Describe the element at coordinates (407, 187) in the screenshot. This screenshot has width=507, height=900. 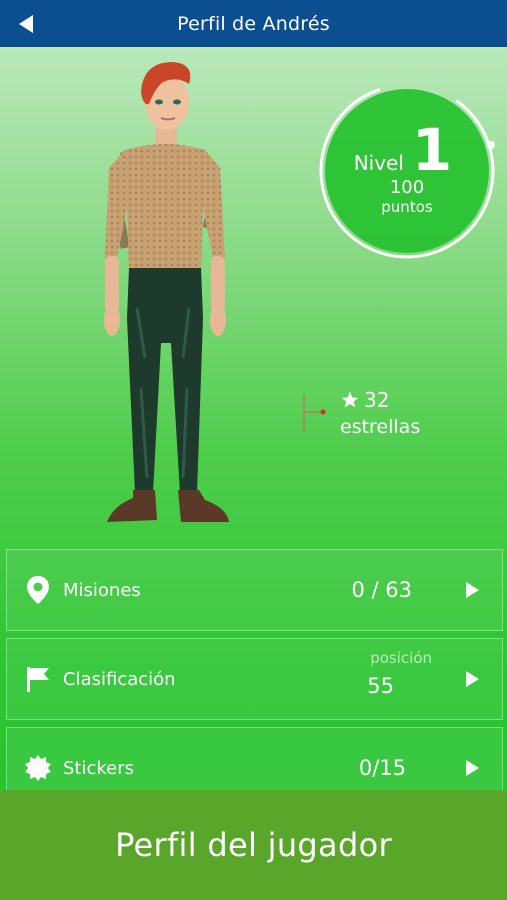
I see `points-value: 100` at that location.